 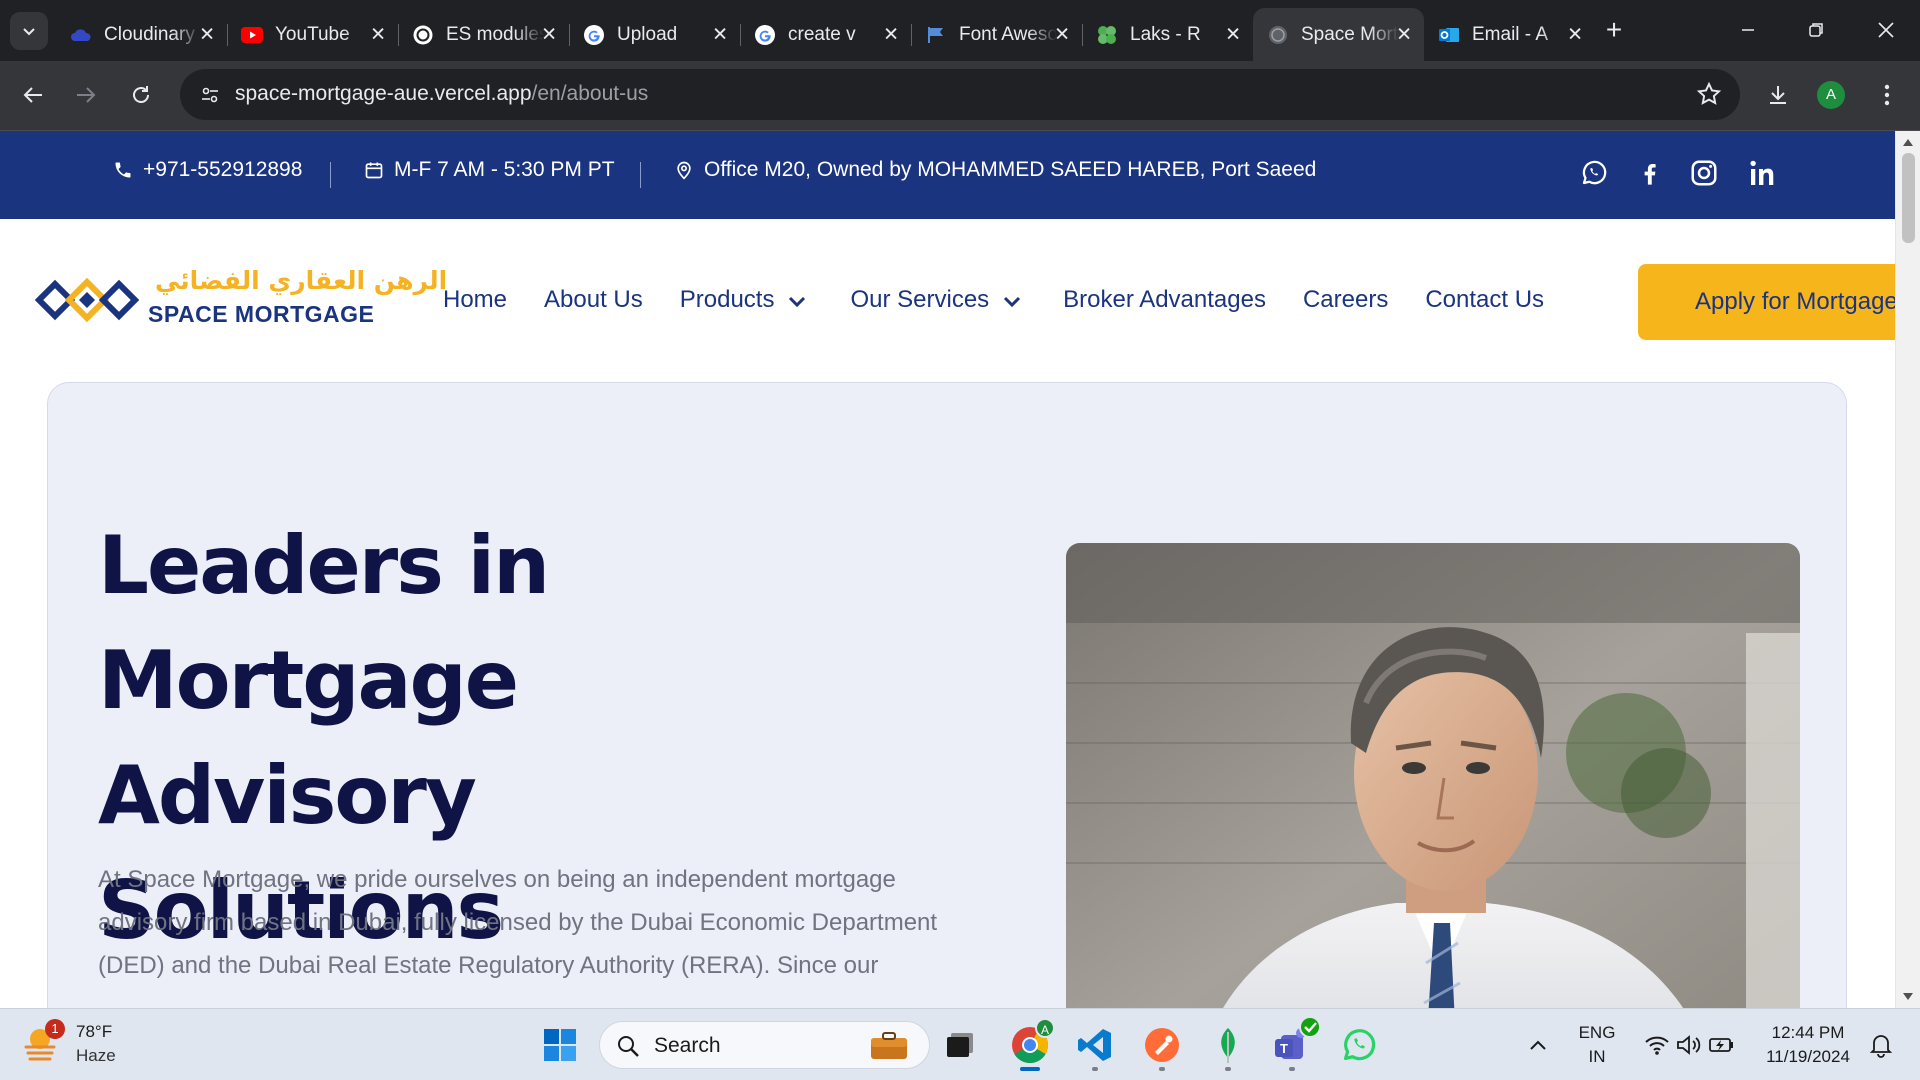 I want to click on show-hidden-icons-button, so click(x=1538, y=1045).